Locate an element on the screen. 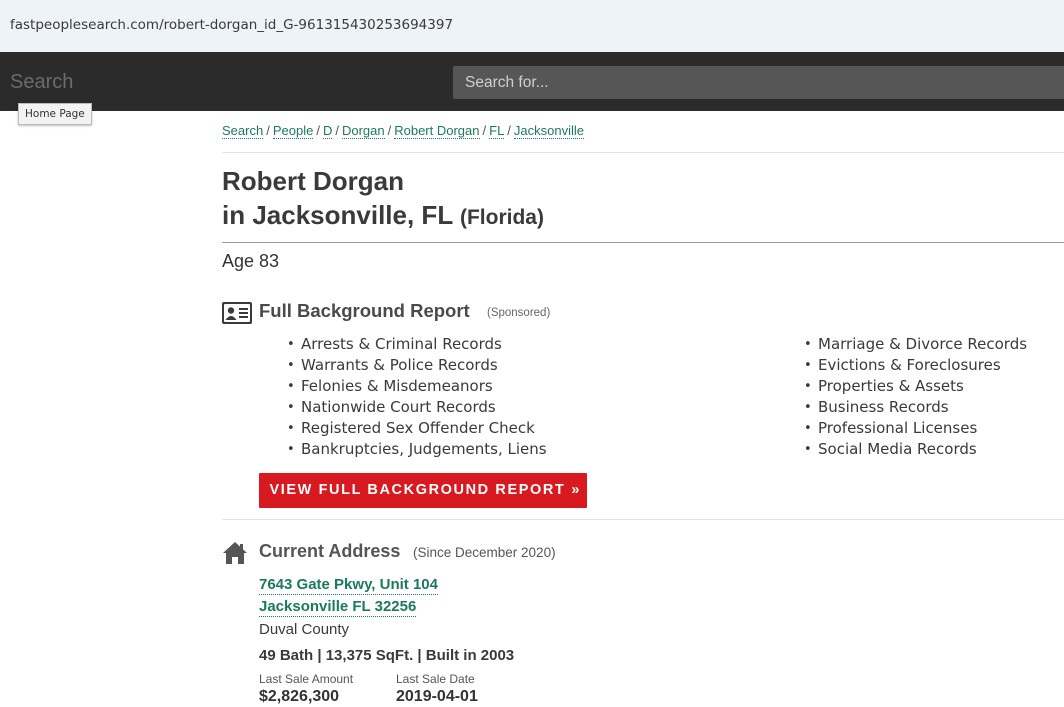 The image size is (1064, 707). cta-label: VIEW FULL BACKGROUND REPORT is located at coordinates (417, 490).